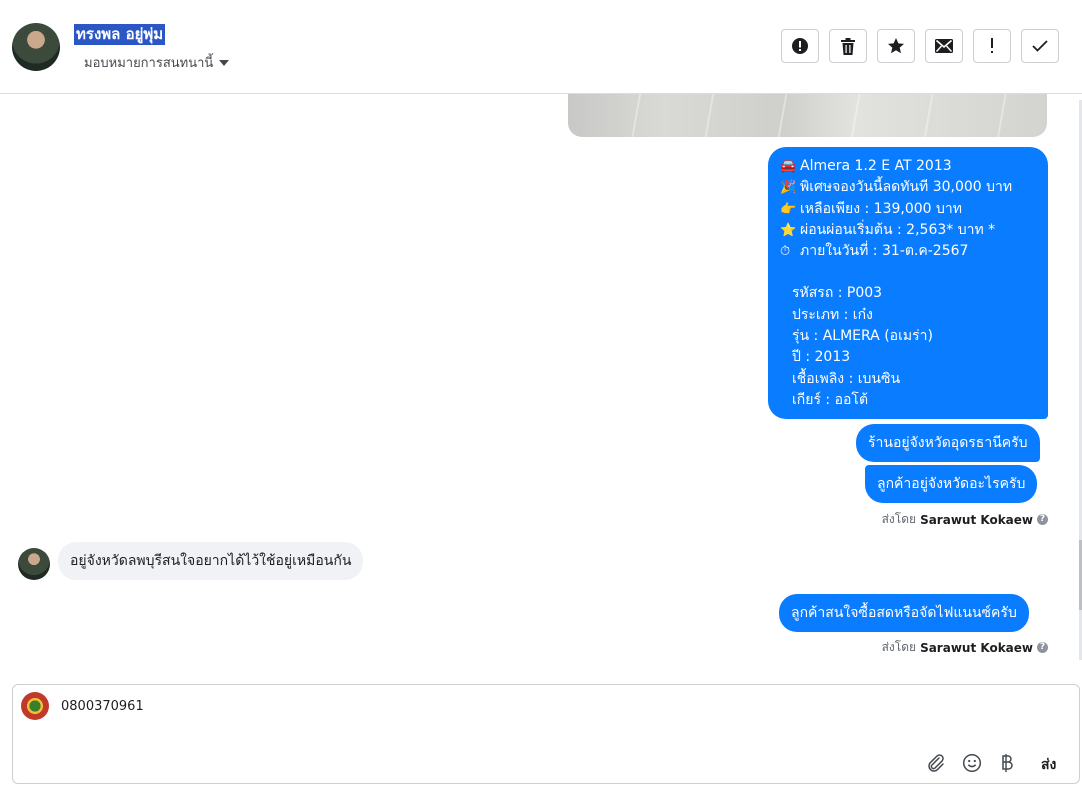 Image resolution: width=1082 pixels, height=795 pixels. What do you see at coordinates (846, 378) in the screenshot?
I see `card-detail-line: เชื้อเพลิง : เบนซิน` at bounding box center [846, 378].